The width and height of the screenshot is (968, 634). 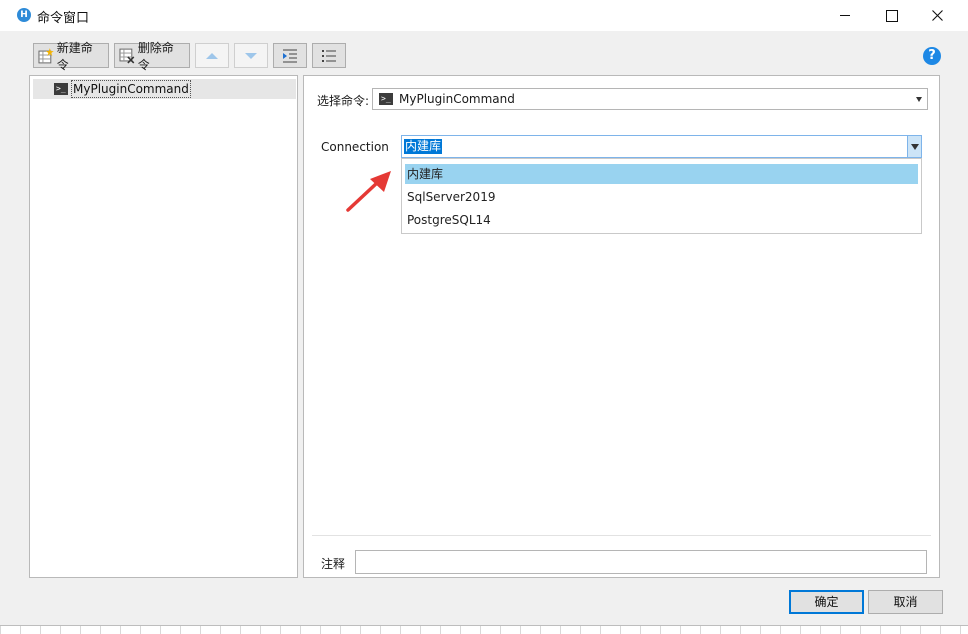 I want to click on cancel-button: 取消, so click(x=905, y=602).